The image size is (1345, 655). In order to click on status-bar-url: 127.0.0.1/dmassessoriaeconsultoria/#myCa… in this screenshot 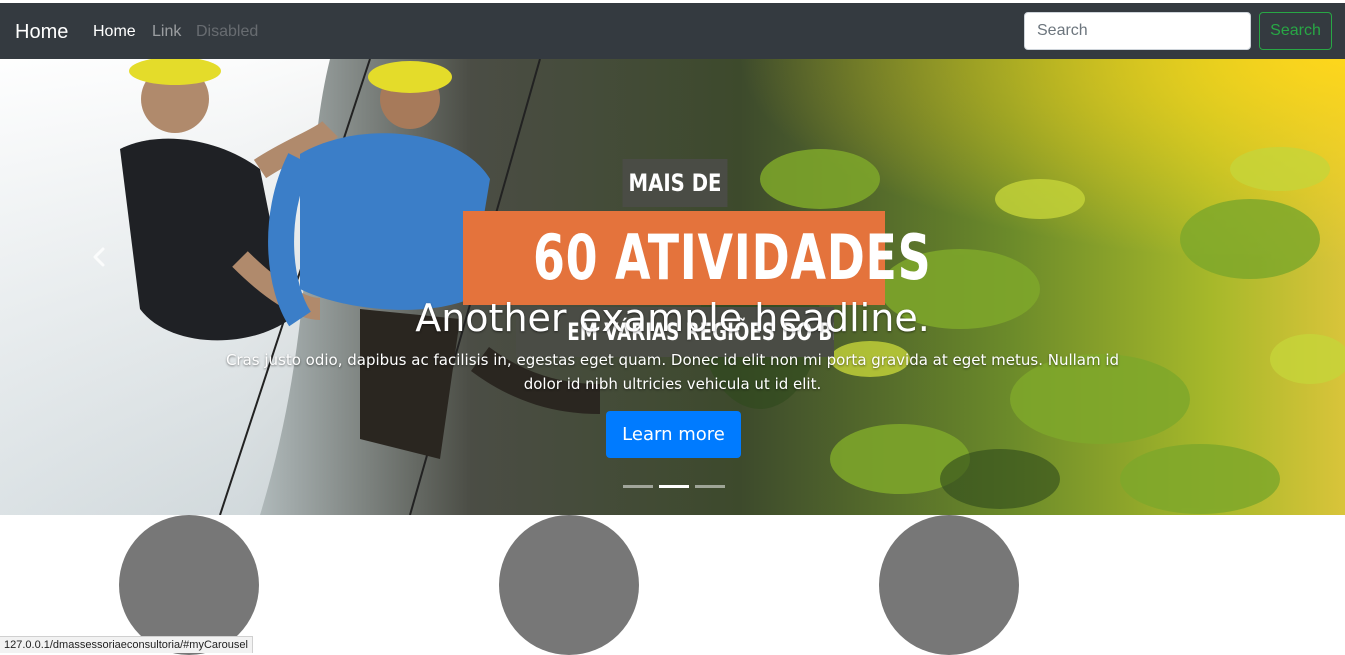, I will do `click(126, 644)`.